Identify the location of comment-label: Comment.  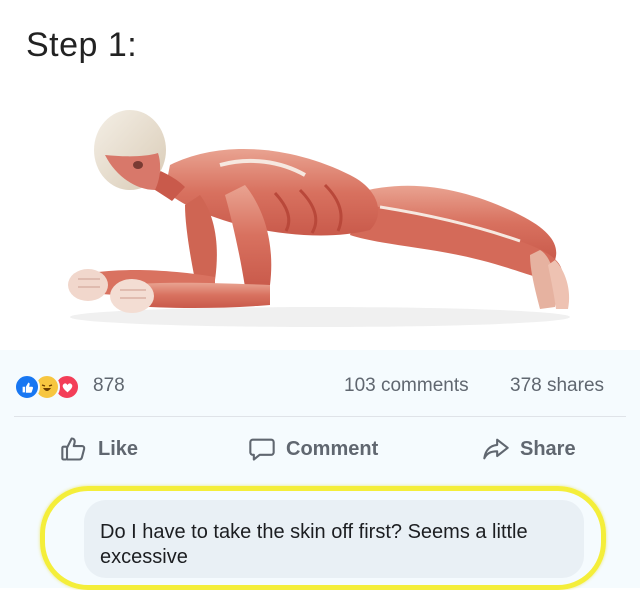
(332, 448).